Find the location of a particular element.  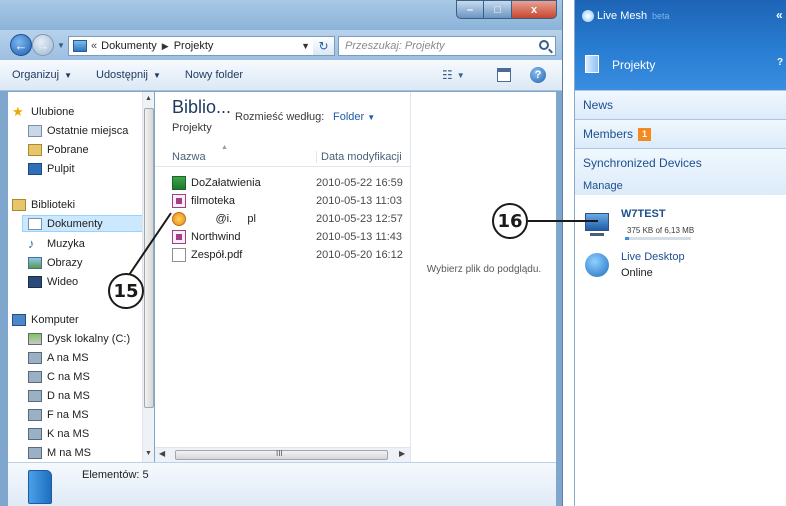

column-header-date: Data modyfikacji is located at coordinates (359, 157).